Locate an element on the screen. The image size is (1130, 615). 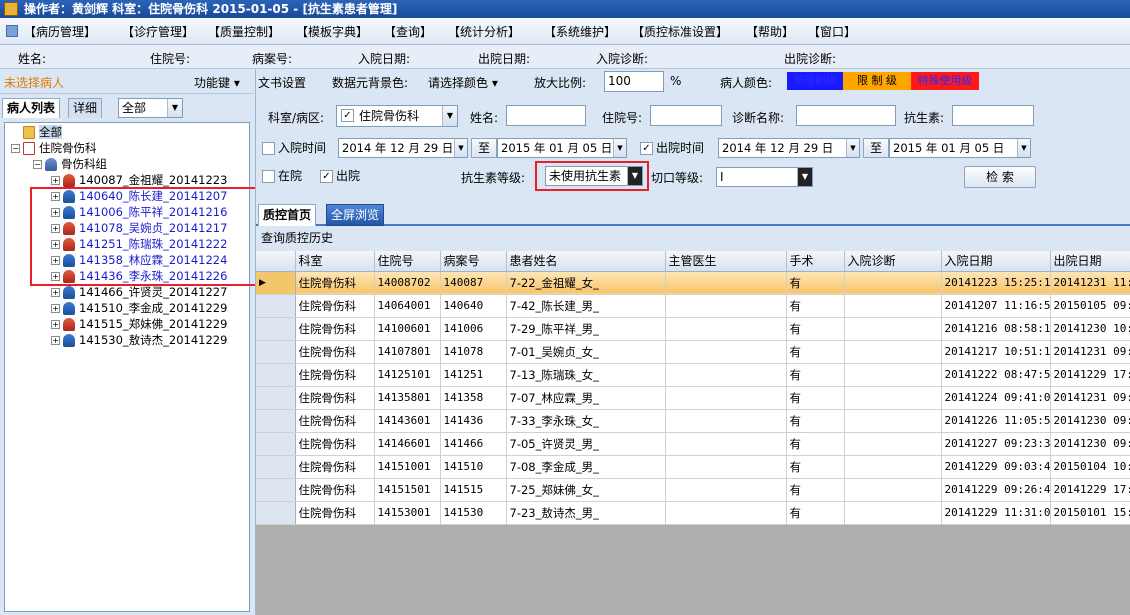
col-patient-name: 患者姓名 is located at coordinates (586, 261).